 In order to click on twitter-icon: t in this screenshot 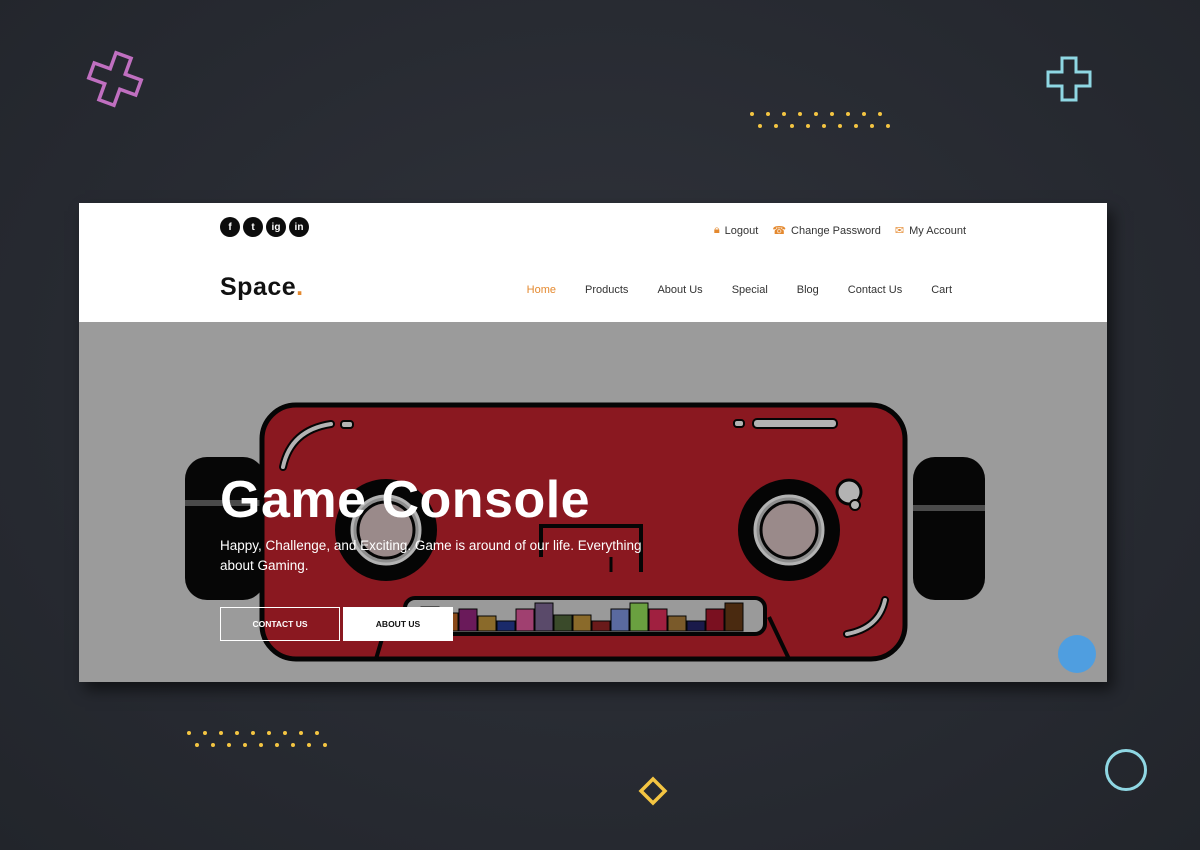, I will do `click(253, 227)`.